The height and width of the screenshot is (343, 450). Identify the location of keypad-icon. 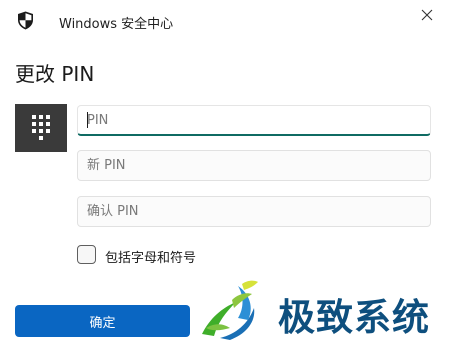
(41, 127).